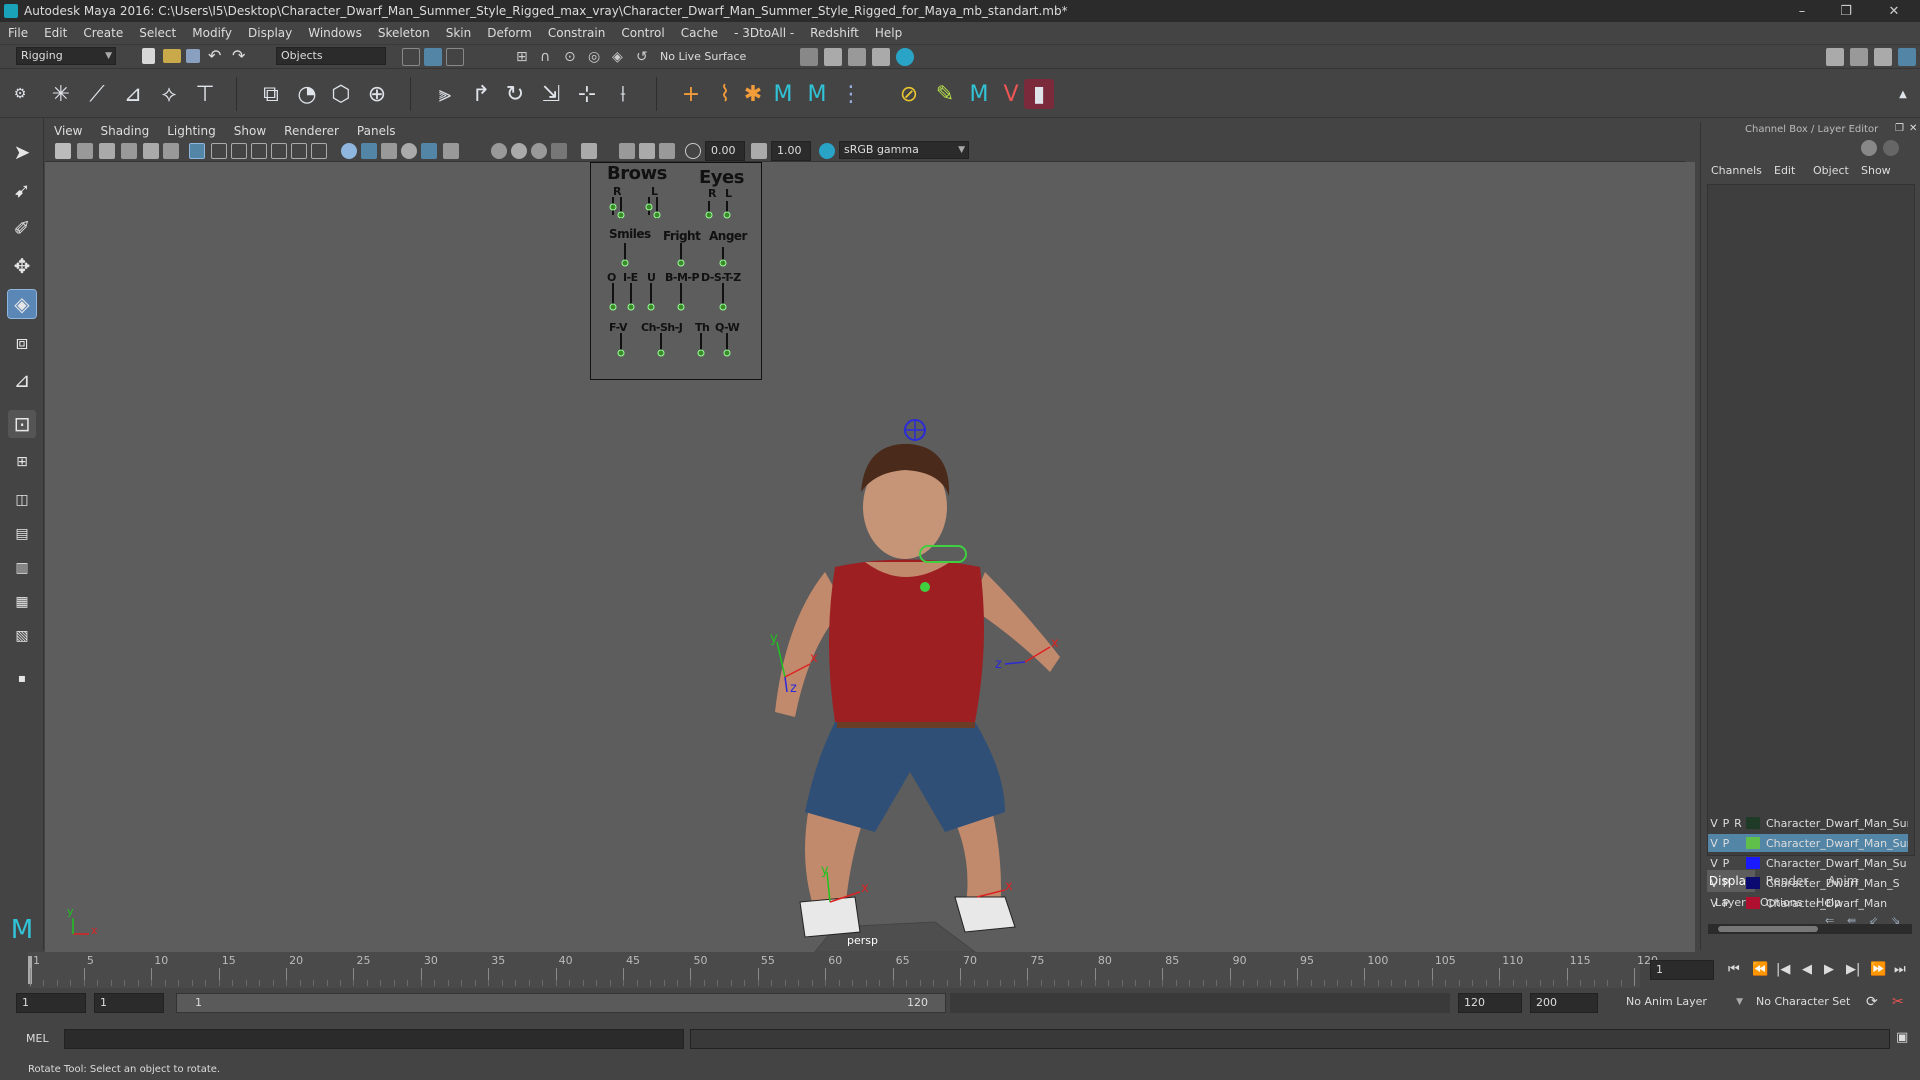 The image size is (1920, 1080). I want to click on render-view-icon, so click(881, 57).